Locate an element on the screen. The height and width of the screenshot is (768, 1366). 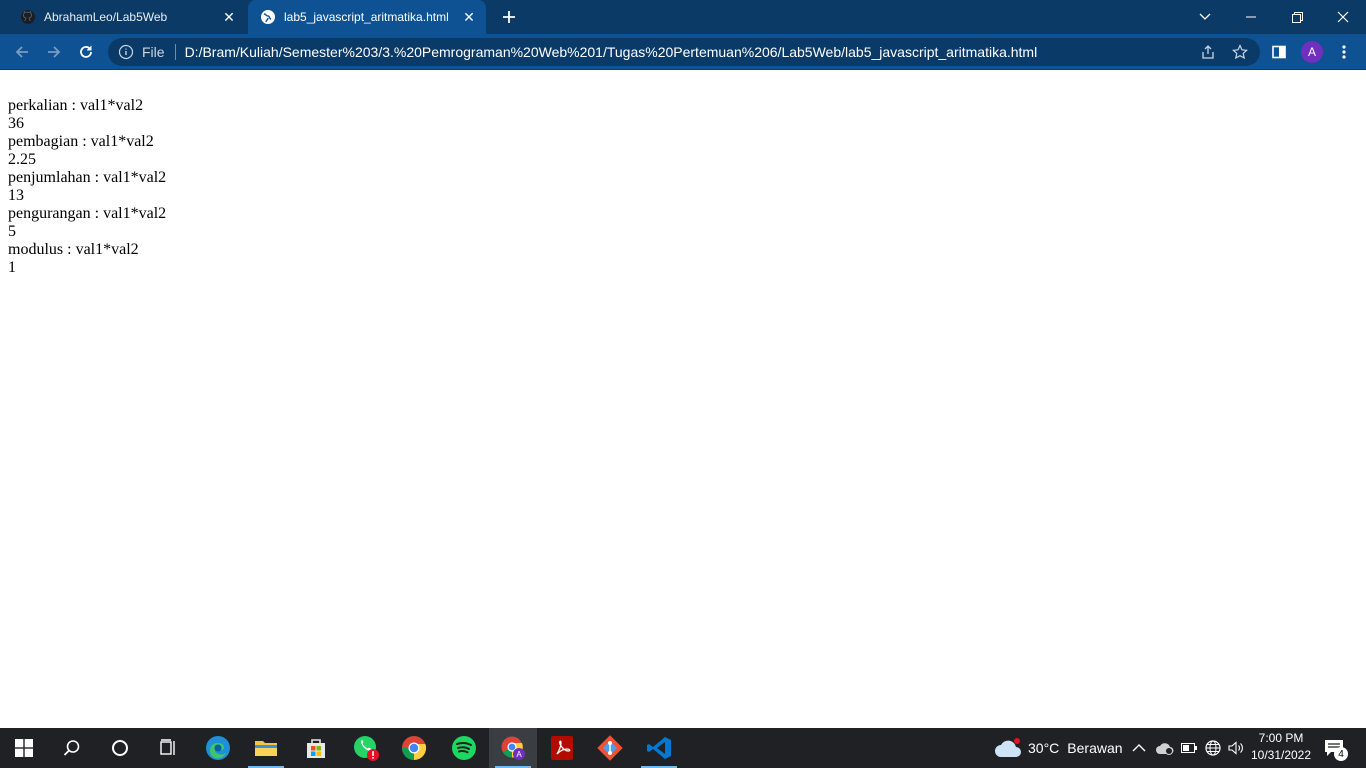
task-view-button is located at coordinates (168, 748).